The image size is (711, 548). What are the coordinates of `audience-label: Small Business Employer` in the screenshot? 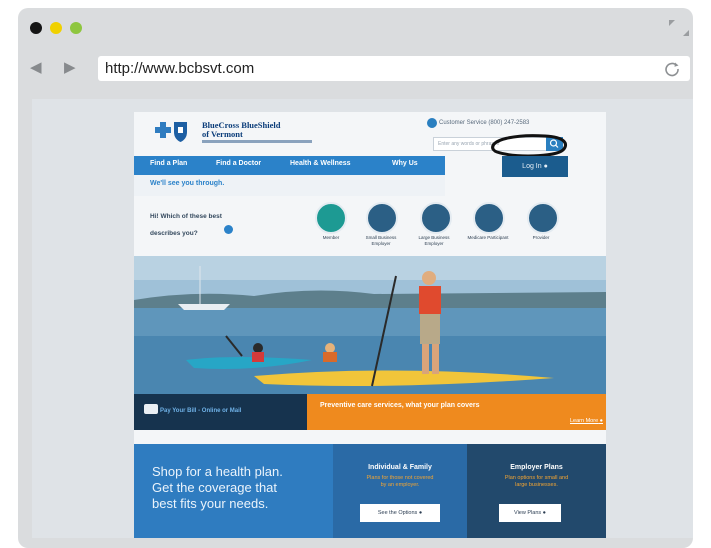 It's located at (381, 240).